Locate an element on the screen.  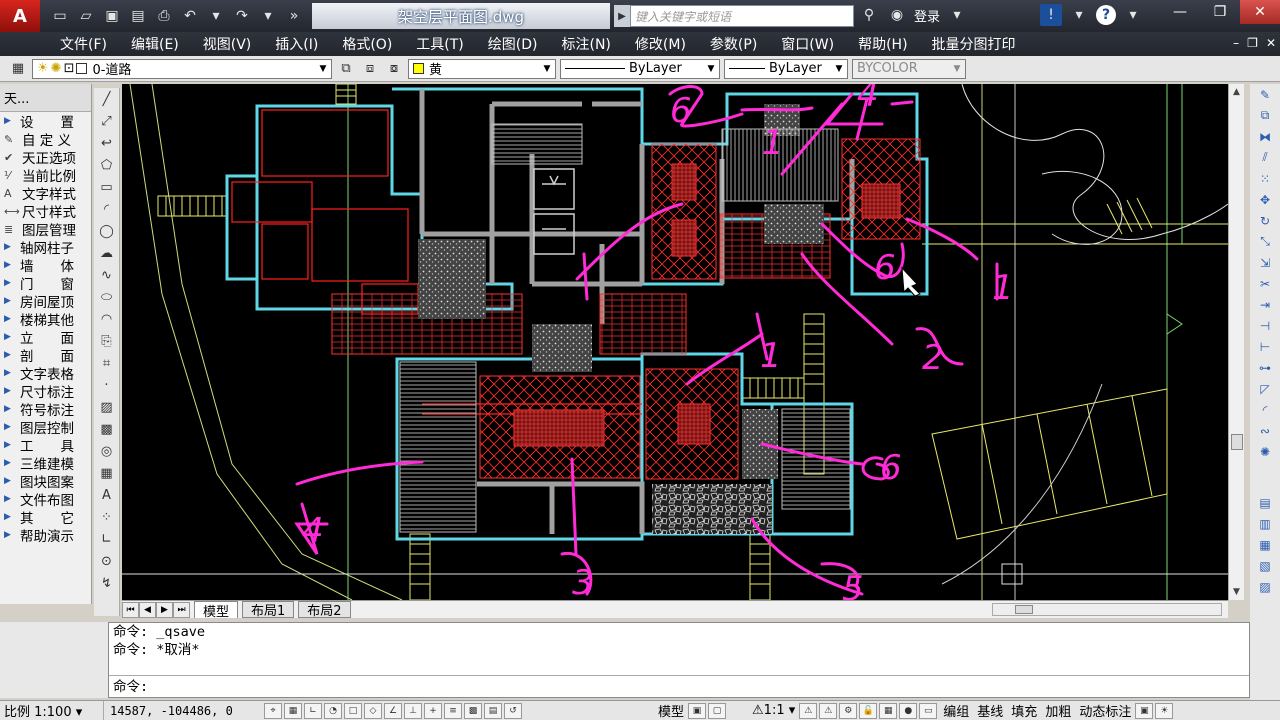
dyn-icon: + is located at coordinates (433, 710).